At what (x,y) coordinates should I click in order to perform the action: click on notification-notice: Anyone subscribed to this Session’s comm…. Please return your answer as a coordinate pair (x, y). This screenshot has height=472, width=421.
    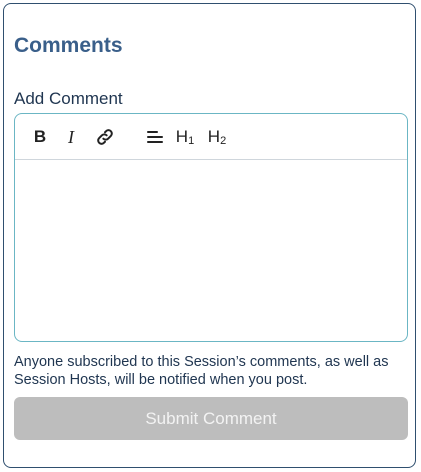
    Looking at the image, I should click on (201, 371).